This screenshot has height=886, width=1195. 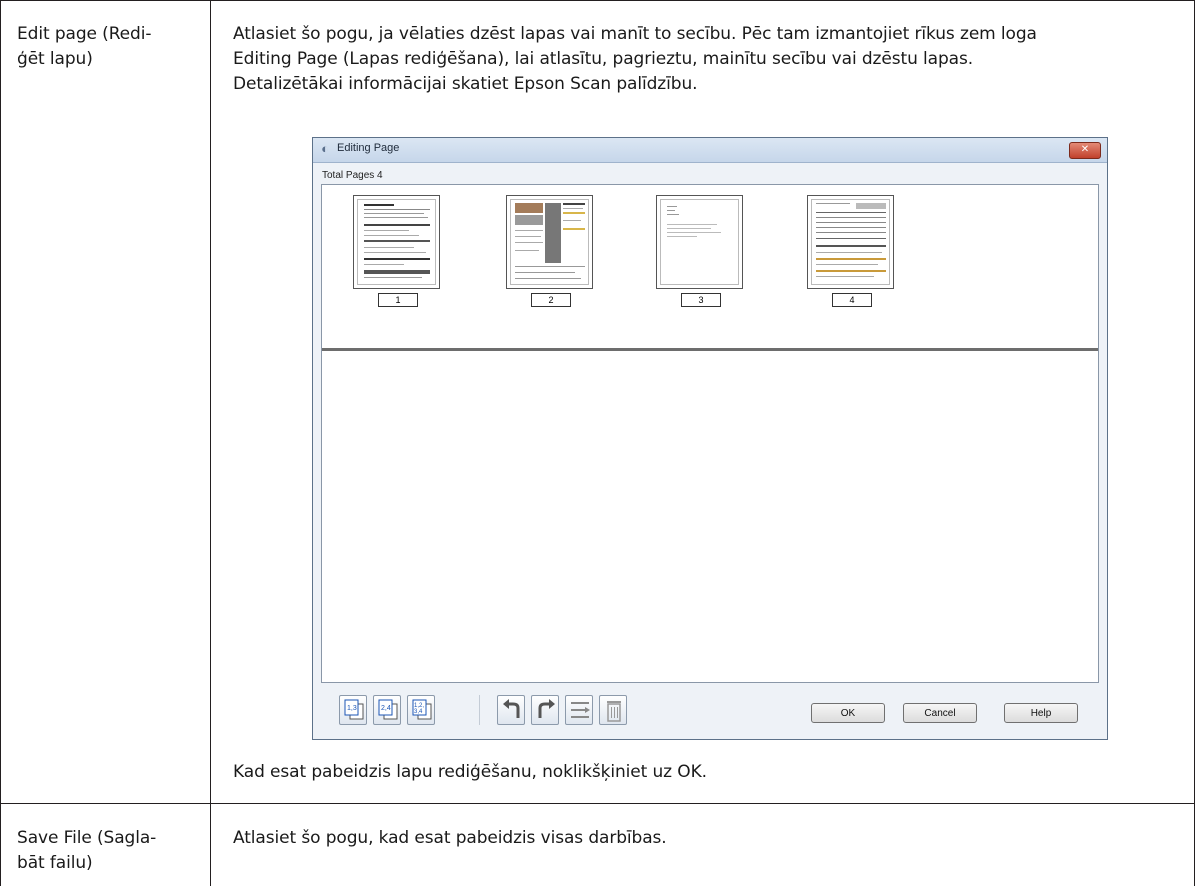 I want to click on rotate-left-button, so click(x=511, y=710).